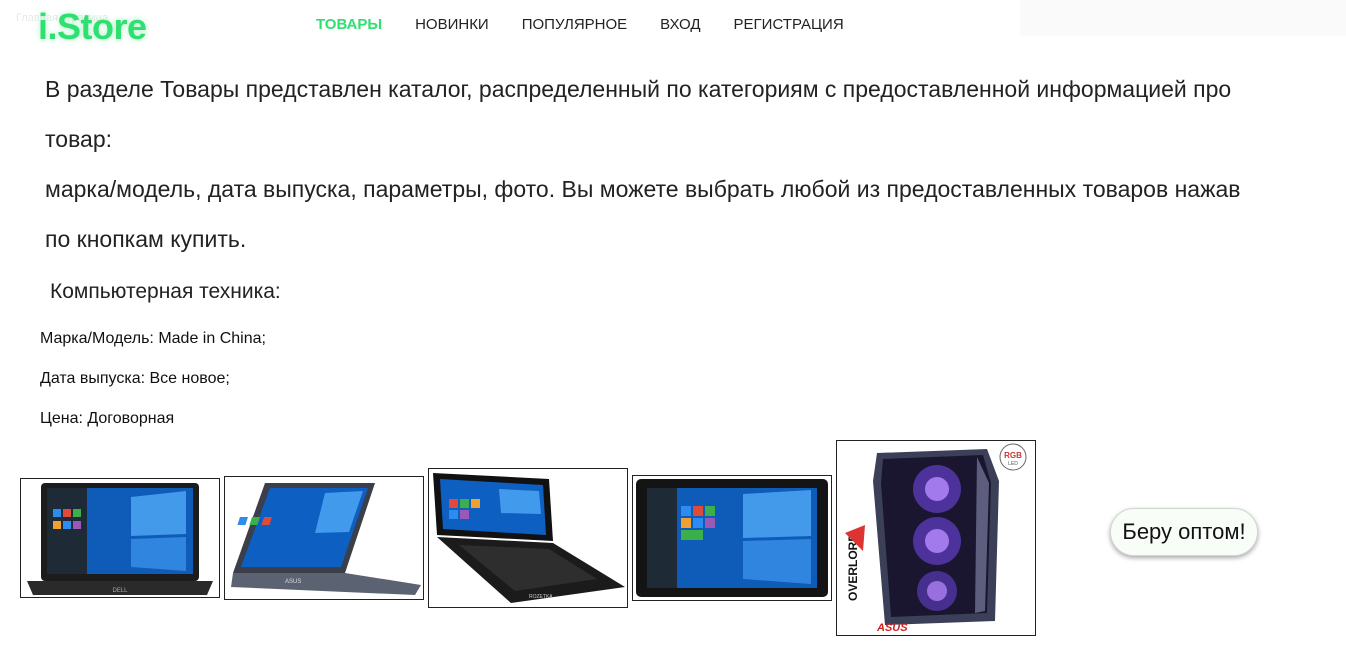 This screenshot has height=661, width=1346. What do you see at coordinates (120, 591) in the screenshot?
I see `laptop-dell-brand: DELL` at bounding box center [120, 591].